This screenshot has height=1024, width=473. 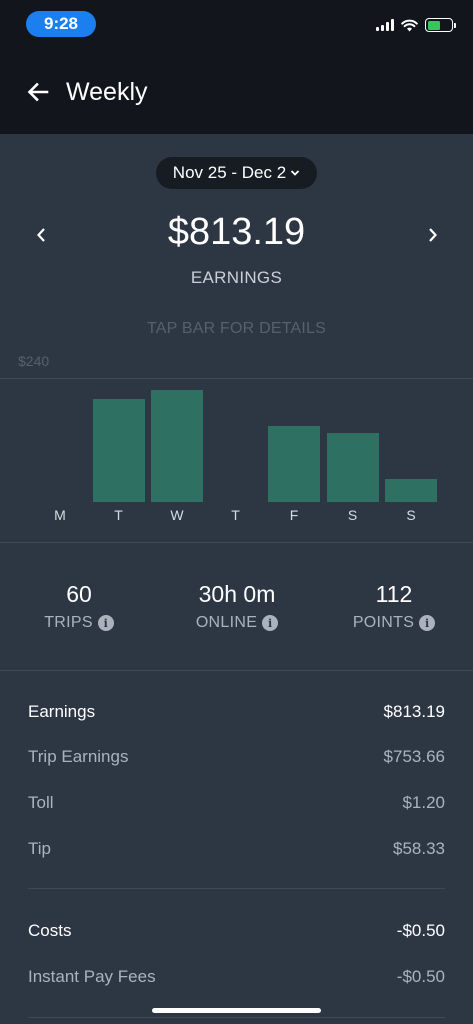 I want to click on online-stat: 30h 0m ONLINE i, so click(x=237, y=606).